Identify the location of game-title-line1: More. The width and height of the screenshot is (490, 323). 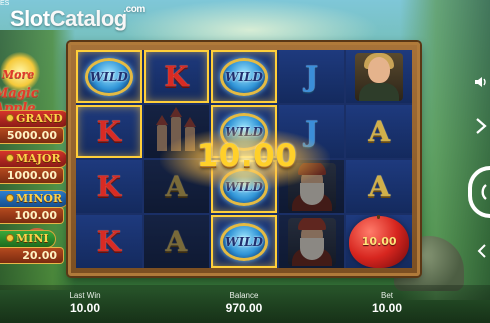
(18, 74).